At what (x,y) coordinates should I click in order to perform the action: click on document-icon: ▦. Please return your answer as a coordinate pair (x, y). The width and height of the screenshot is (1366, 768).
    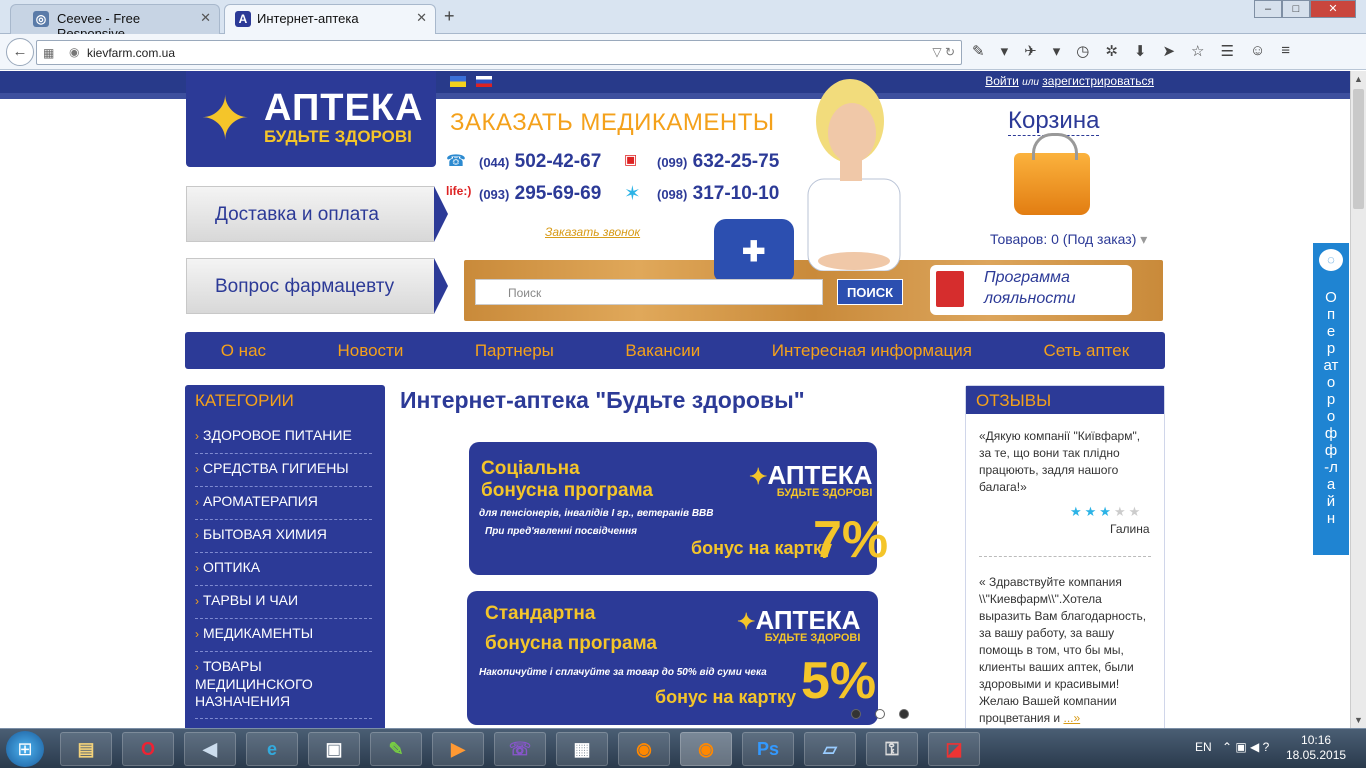
    Looking at the image, I should click on (582, 749).